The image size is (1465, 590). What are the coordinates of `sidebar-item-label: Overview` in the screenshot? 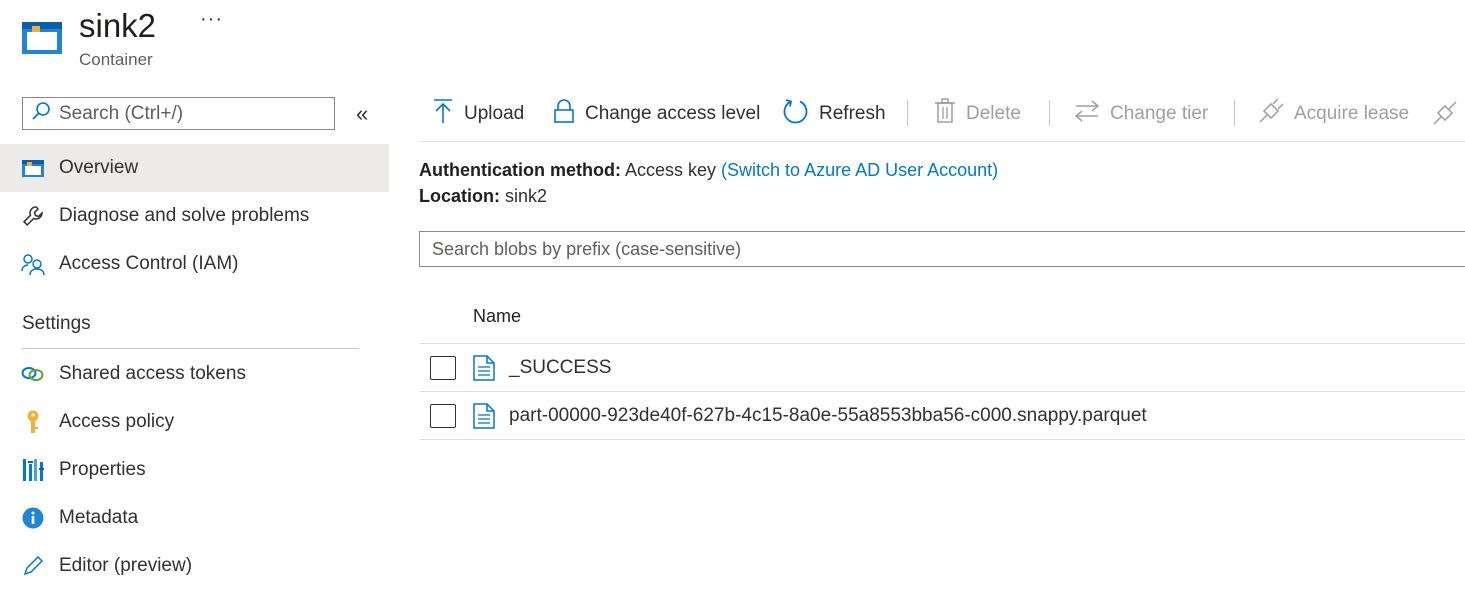 It's located at (99, 167).